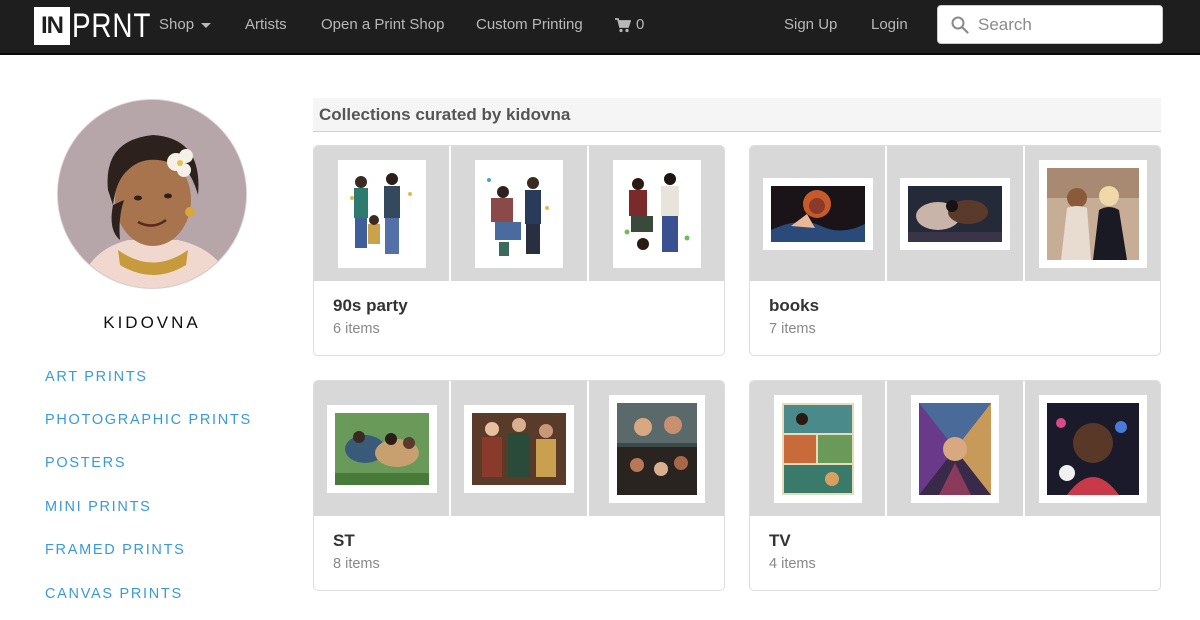  I want to click on nav-login-link: Login, so click(889, 25).